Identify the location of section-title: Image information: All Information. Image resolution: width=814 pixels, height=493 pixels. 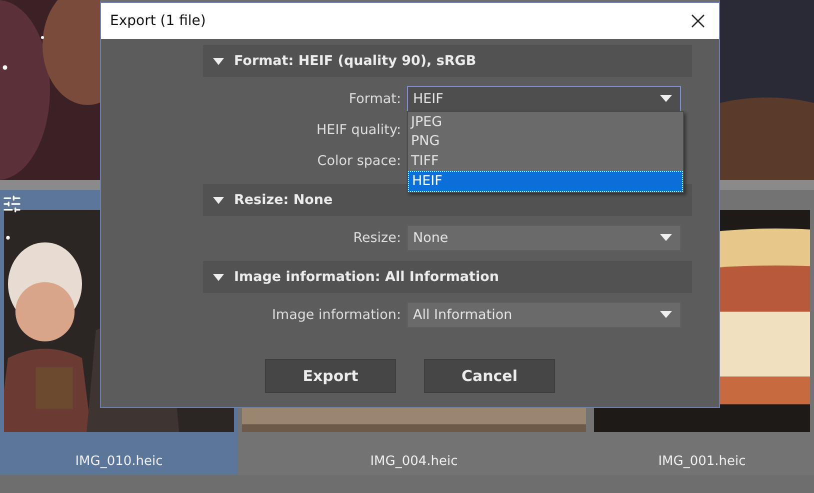
(366, 277).